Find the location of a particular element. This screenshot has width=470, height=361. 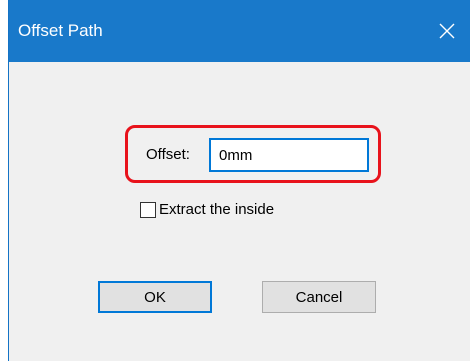

offset-input is located at coordinates (289, 155).